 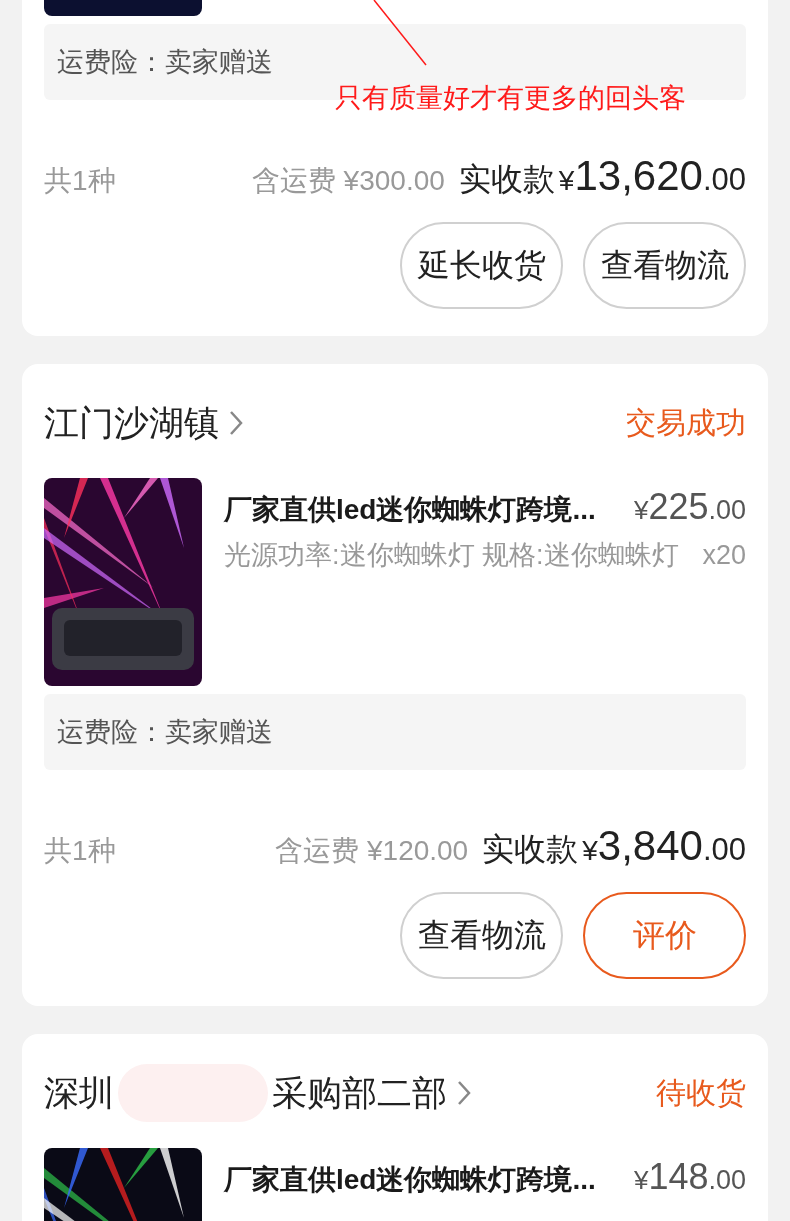 I want to click on total-paid: 实收款¥13,620.00, so click(x=602, y=176).